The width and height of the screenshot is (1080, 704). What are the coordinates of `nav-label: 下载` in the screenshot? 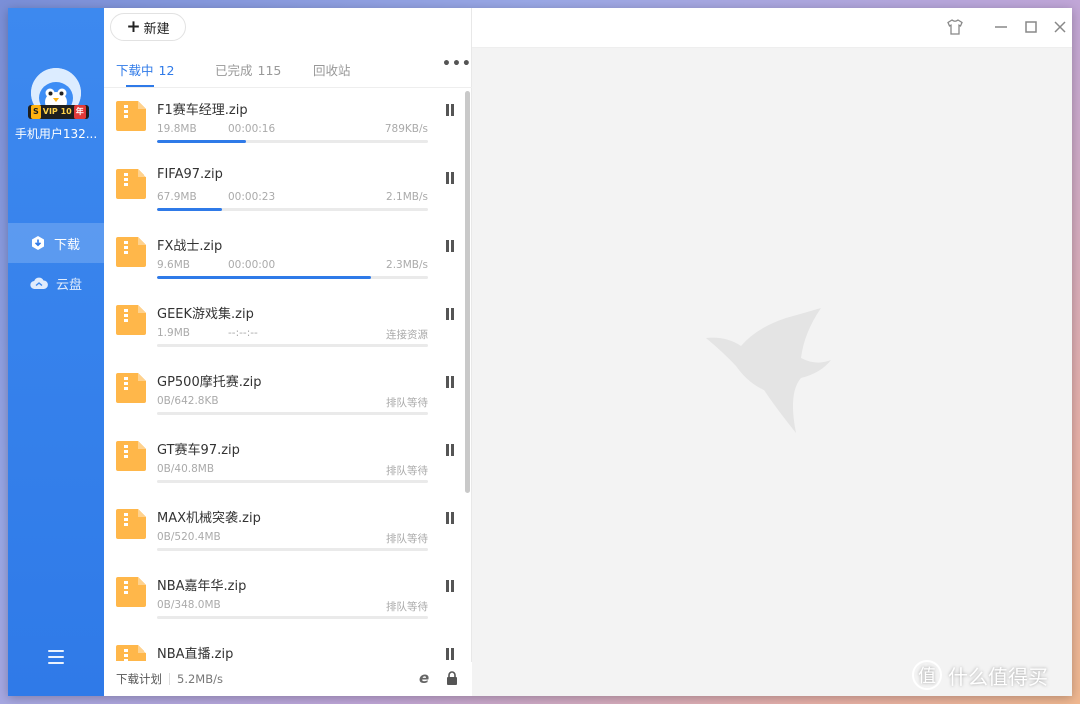 It's located at (67, 245).